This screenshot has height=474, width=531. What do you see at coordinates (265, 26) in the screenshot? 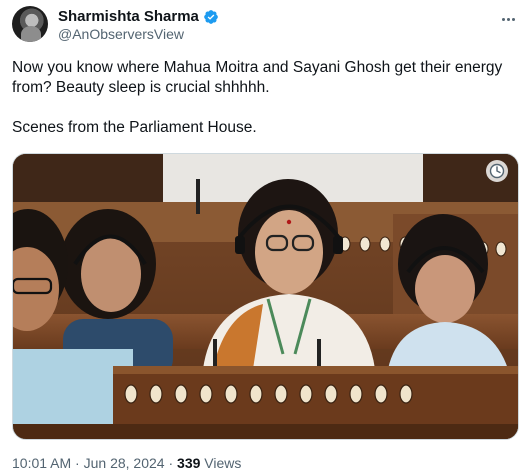
I see `tweet-header: Sharmishta Sharma @AnObserversView` at bounding box center [265, 26].